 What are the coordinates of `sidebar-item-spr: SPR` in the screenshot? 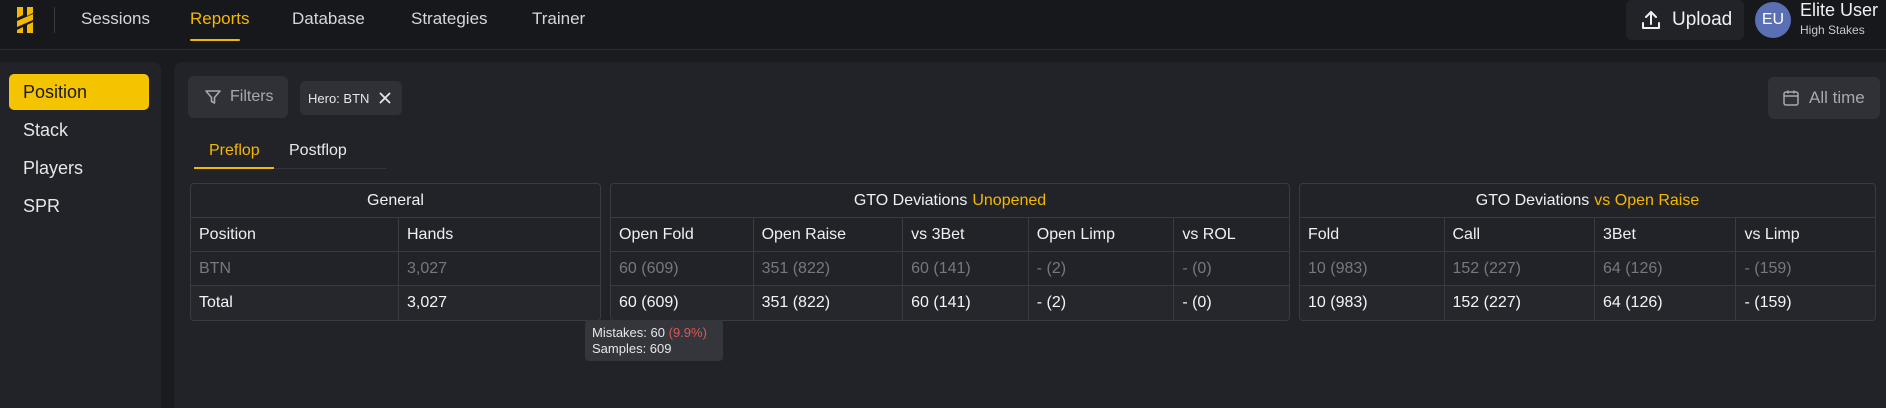 It's located at (79, 206).